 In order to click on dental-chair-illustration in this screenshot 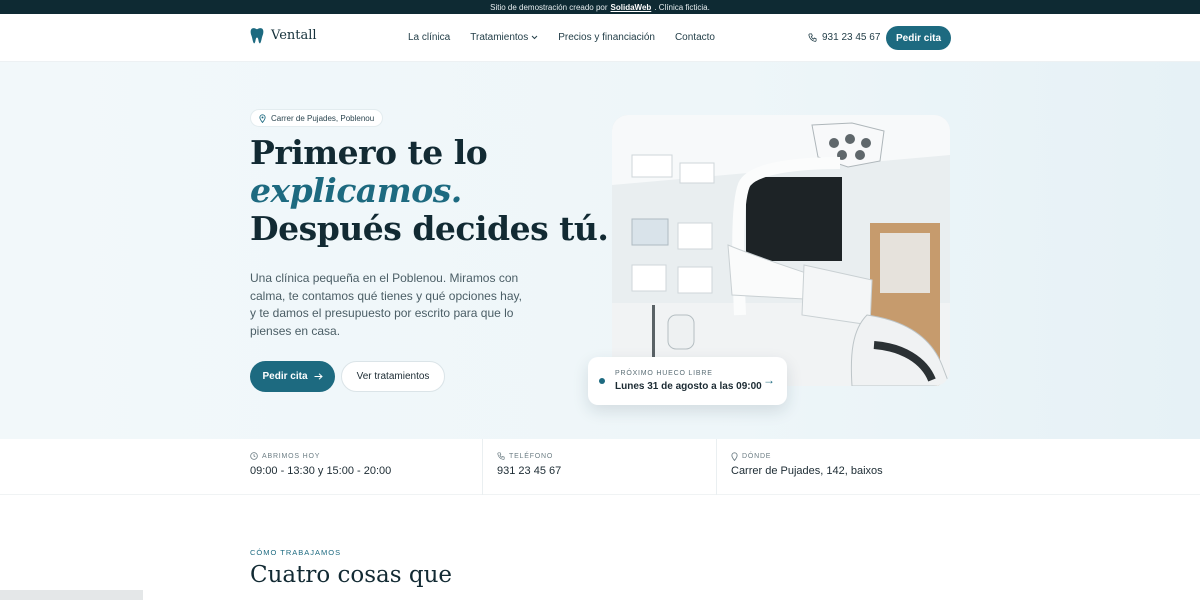, I will do `click(781, 250)`.